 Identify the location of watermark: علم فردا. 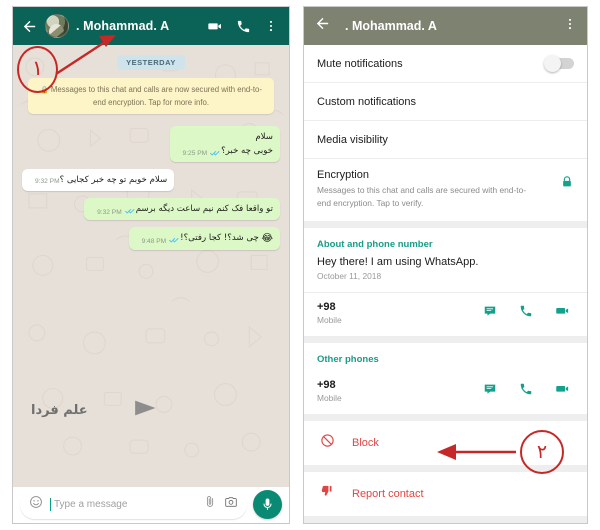
(94, 410).